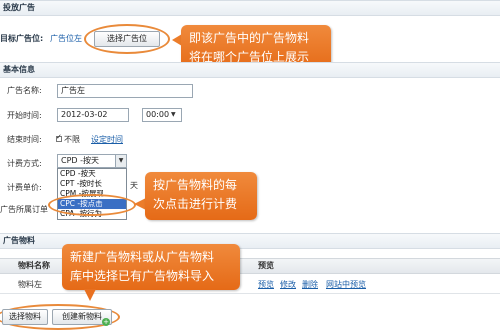 This screenshot has width=500, height=330. What do you see at coordinates (30, 284) in the screenshot?
I see `material-name-cell: 物料左` at bounding box center [30, 284].